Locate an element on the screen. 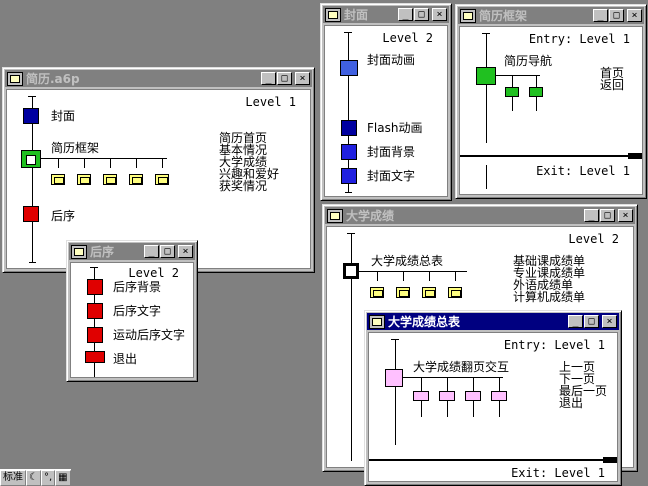 The height and width of the screenshot is (486, 648). cover-titlebar: 封面 _ □ × is located at coordinates (386, 14).